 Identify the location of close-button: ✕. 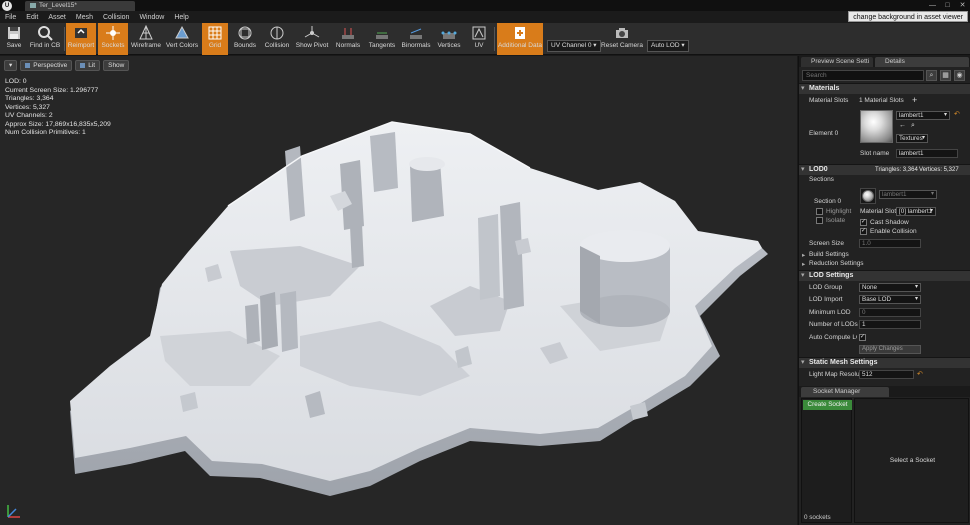
(962, 5).